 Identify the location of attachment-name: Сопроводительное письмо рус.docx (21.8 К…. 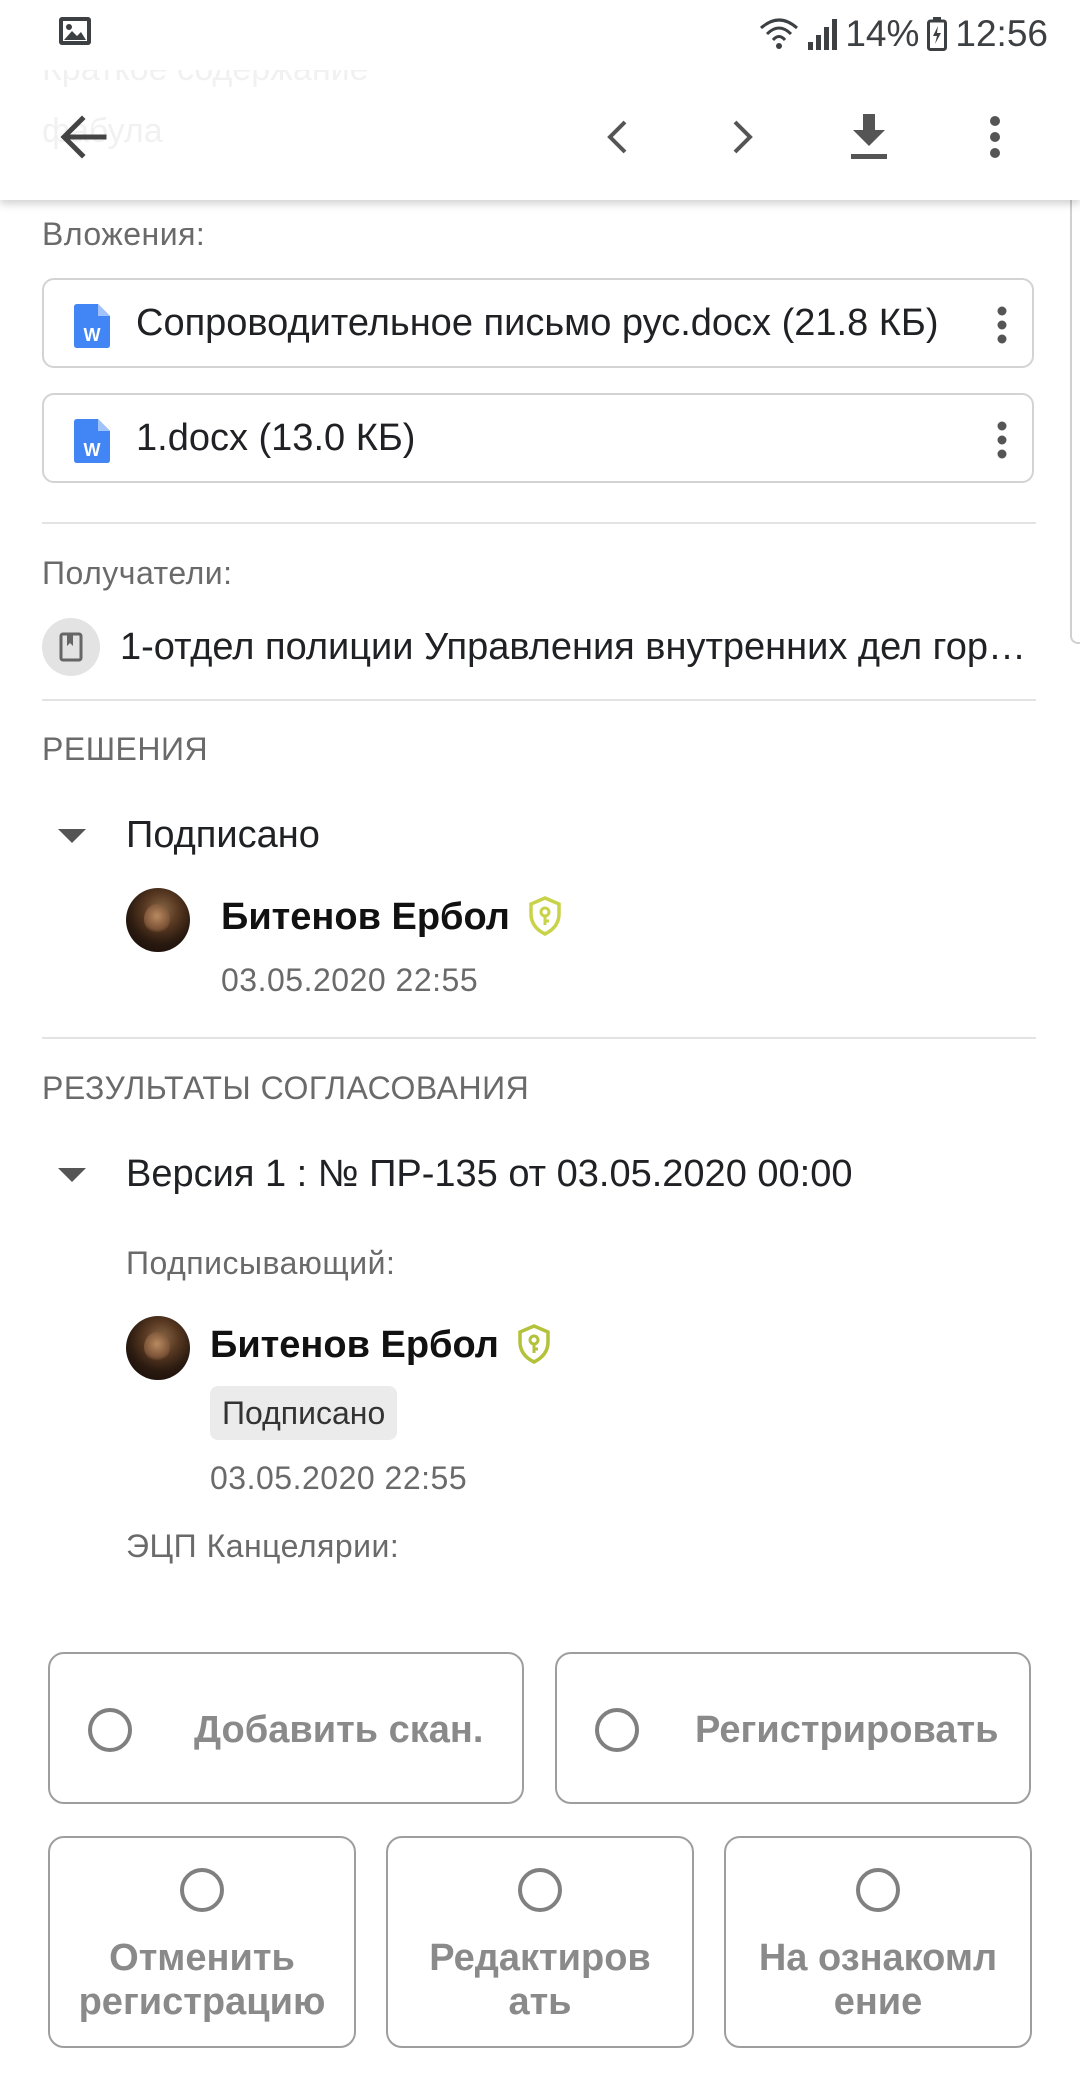
(537, 323).